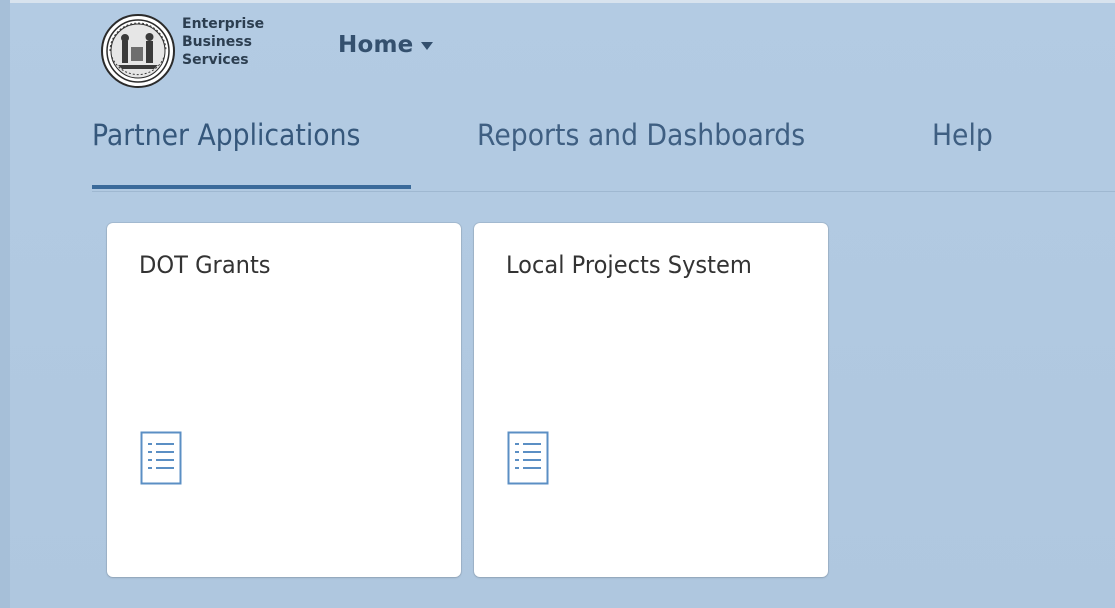 The width and height of the screenshot is (1115, 608). Describe the element at coordinates (138, 51) in the screenshot. I see `state-seal-icon` at that location.